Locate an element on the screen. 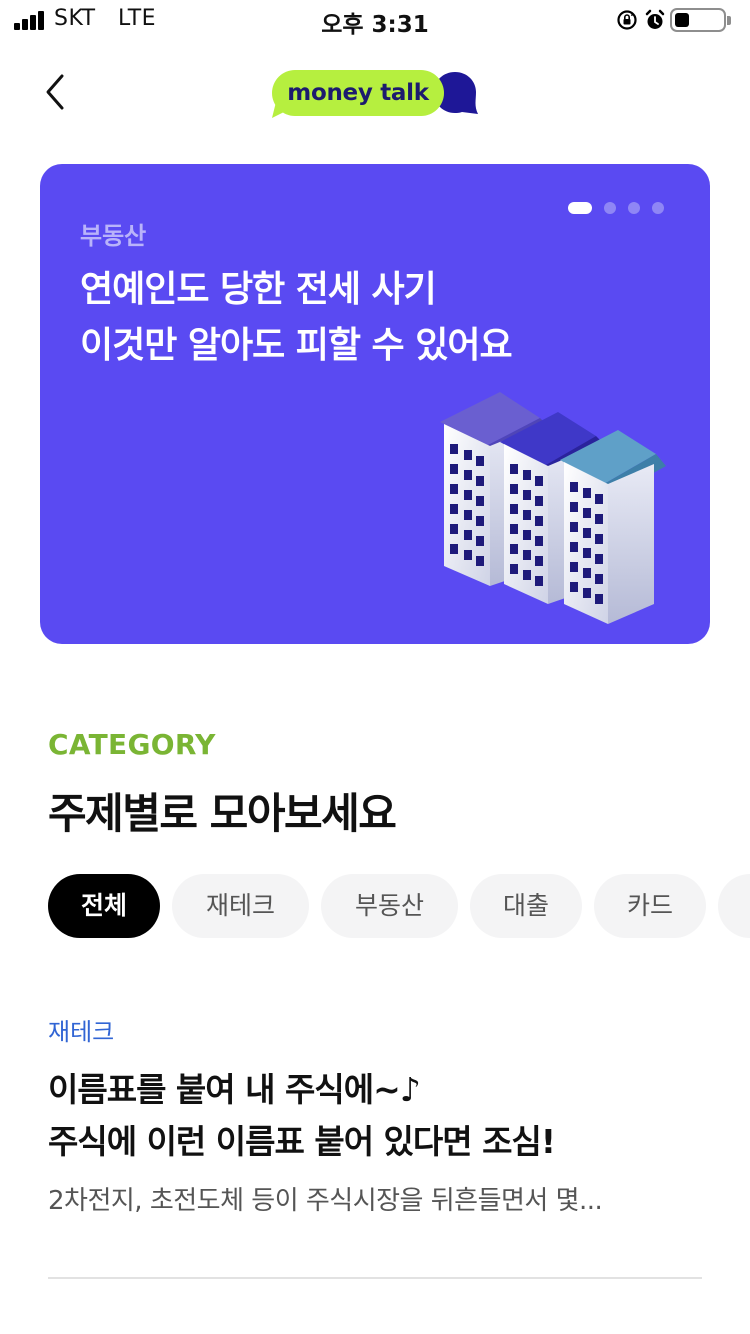 The height and width of the screenshot is (1334, 750). chip-investment: 재테크 is located at coordinates (240, 906).